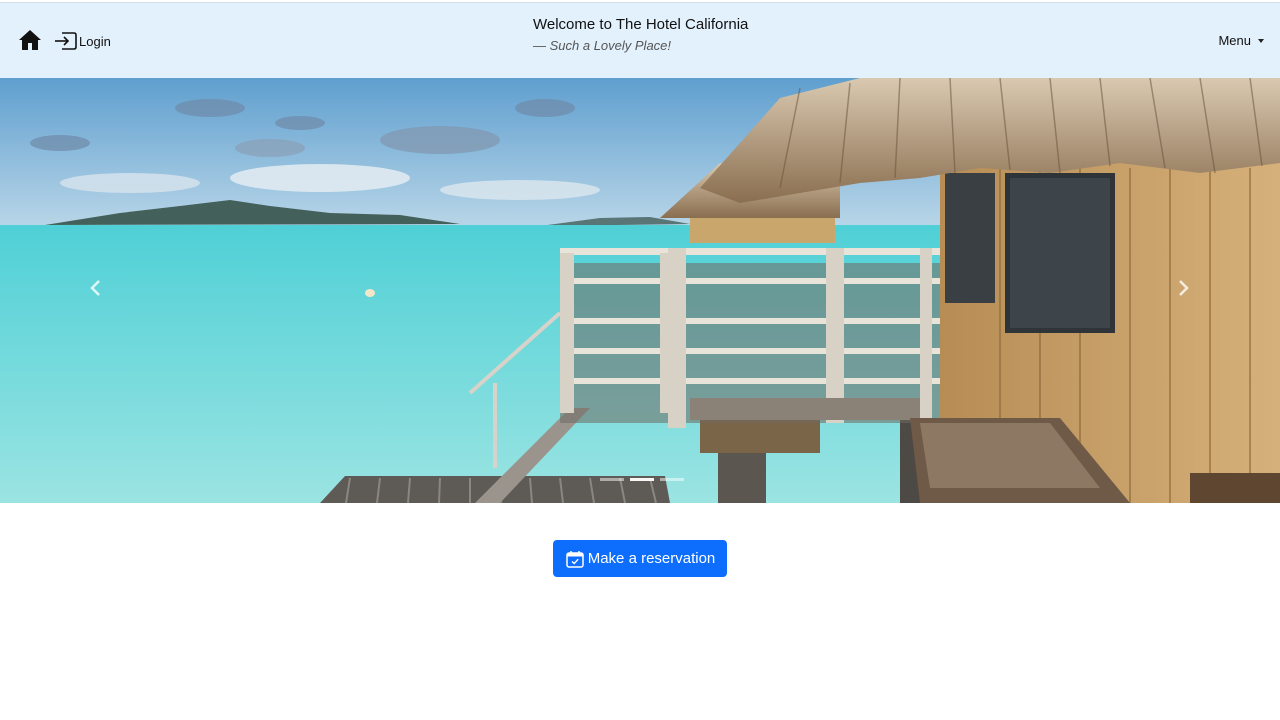 The height and width of the screenshot is (720, 1280). I want to click on chevron-left-icon, so click(95, 288).